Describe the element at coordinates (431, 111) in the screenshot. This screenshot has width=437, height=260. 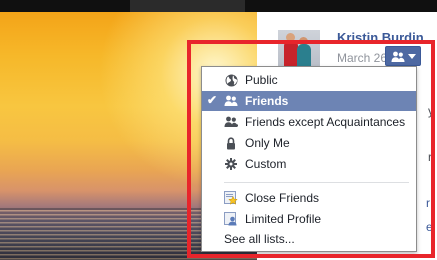
I see `post-text-fragment: y` at that location.